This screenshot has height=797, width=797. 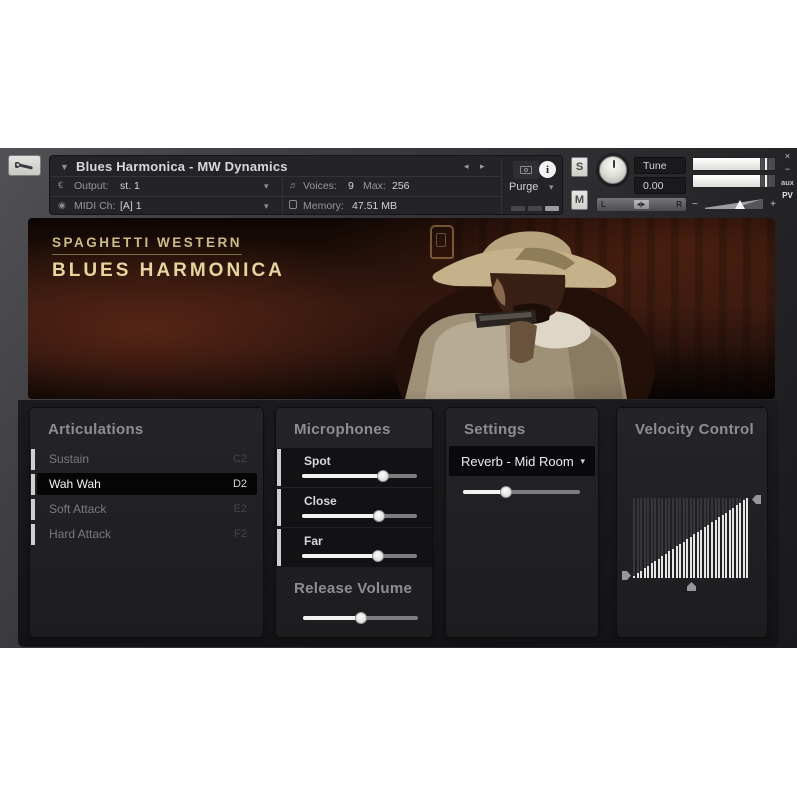 What do you see at coordinates (603, 204) in the screenshot?
I see `pan-left-label: L` at bounding box center [603, 204].